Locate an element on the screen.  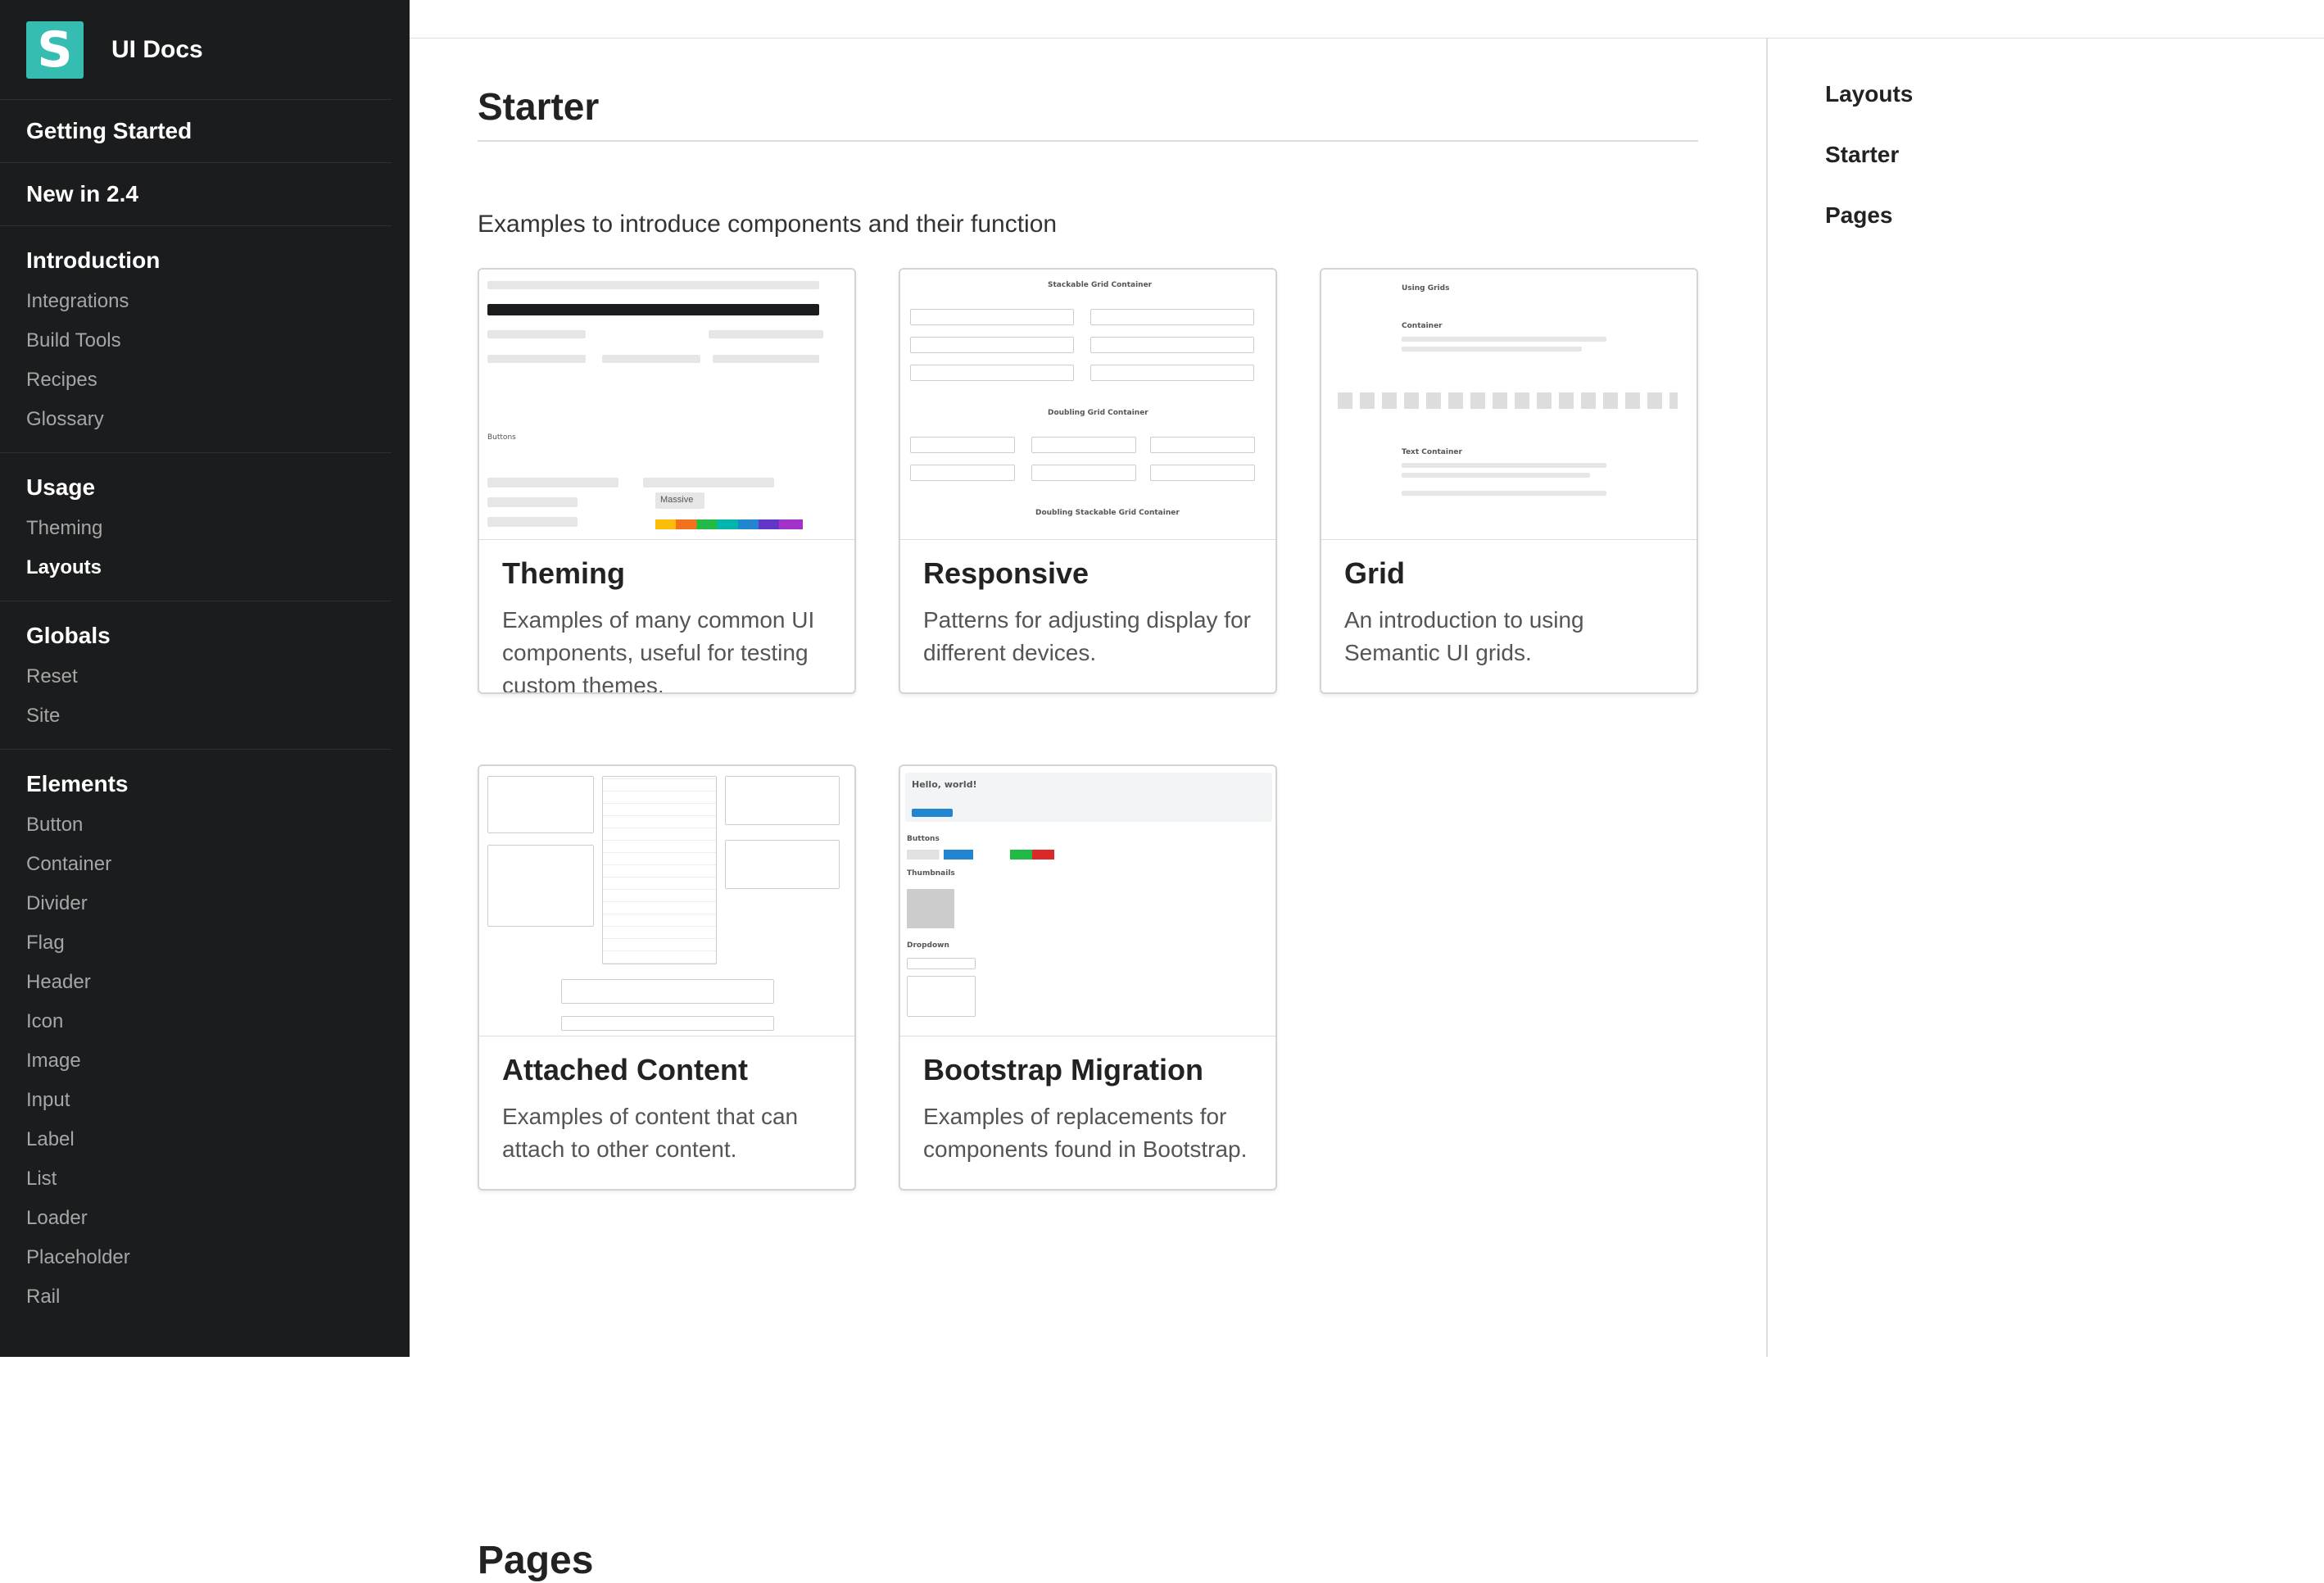
nav-item-icon: Icon is located at coordinates (209, 1022).